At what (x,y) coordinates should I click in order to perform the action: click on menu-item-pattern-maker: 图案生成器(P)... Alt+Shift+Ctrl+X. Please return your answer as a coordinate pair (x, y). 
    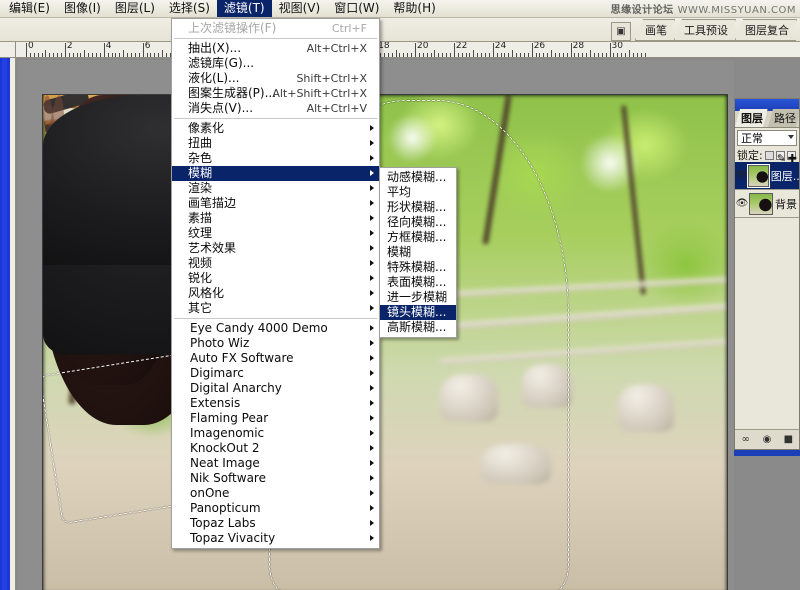
    Looking at the image, I should click on (275, 93).